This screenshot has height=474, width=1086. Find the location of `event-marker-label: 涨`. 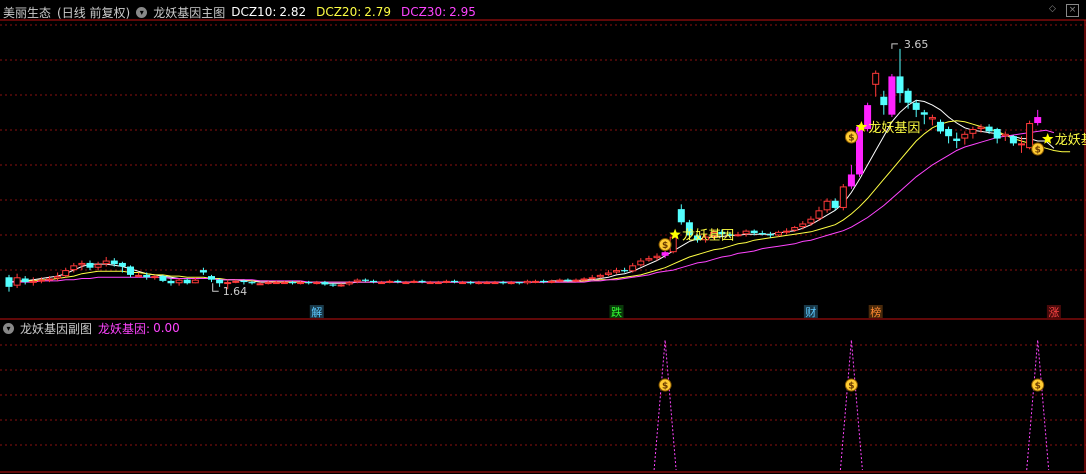

event-marker-label: 涨 is located at coordinates (1053, 312).